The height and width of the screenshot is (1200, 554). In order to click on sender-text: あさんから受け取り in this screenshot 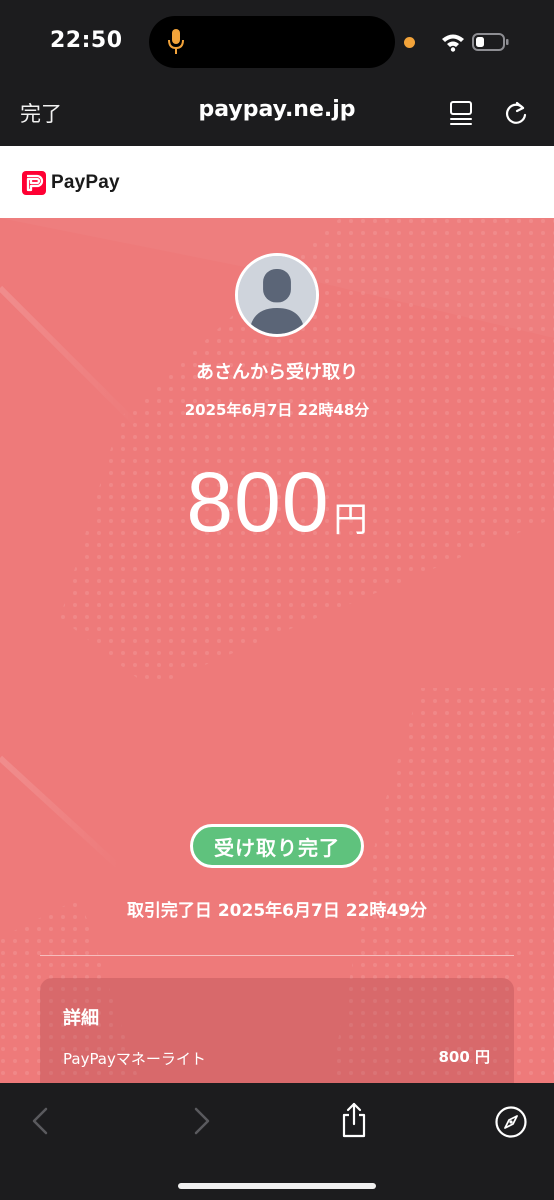, I will do `click(277, 372)`.